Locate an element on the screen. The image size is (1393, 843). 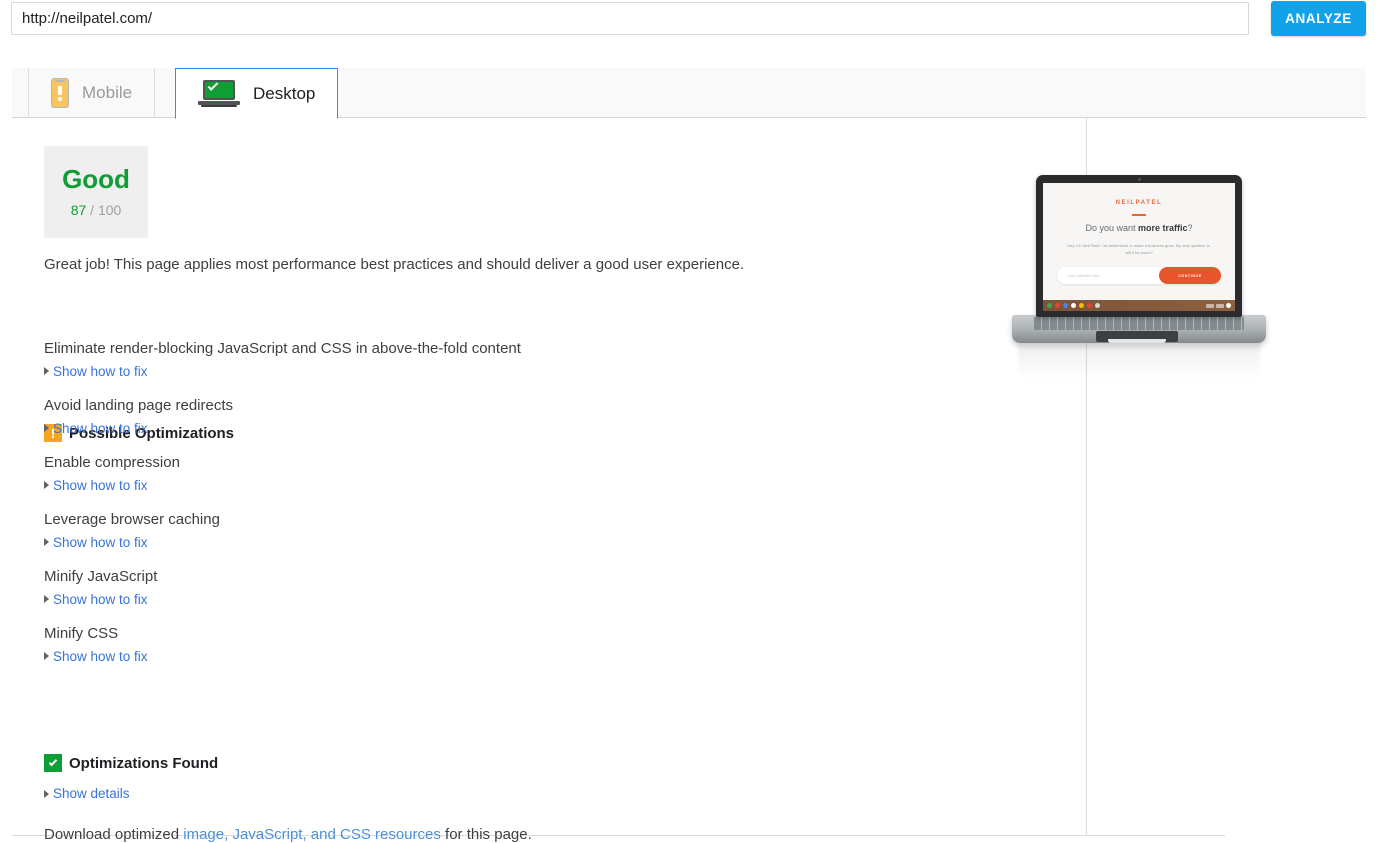
laptop-check-icon is located at coordinates (219, 94).